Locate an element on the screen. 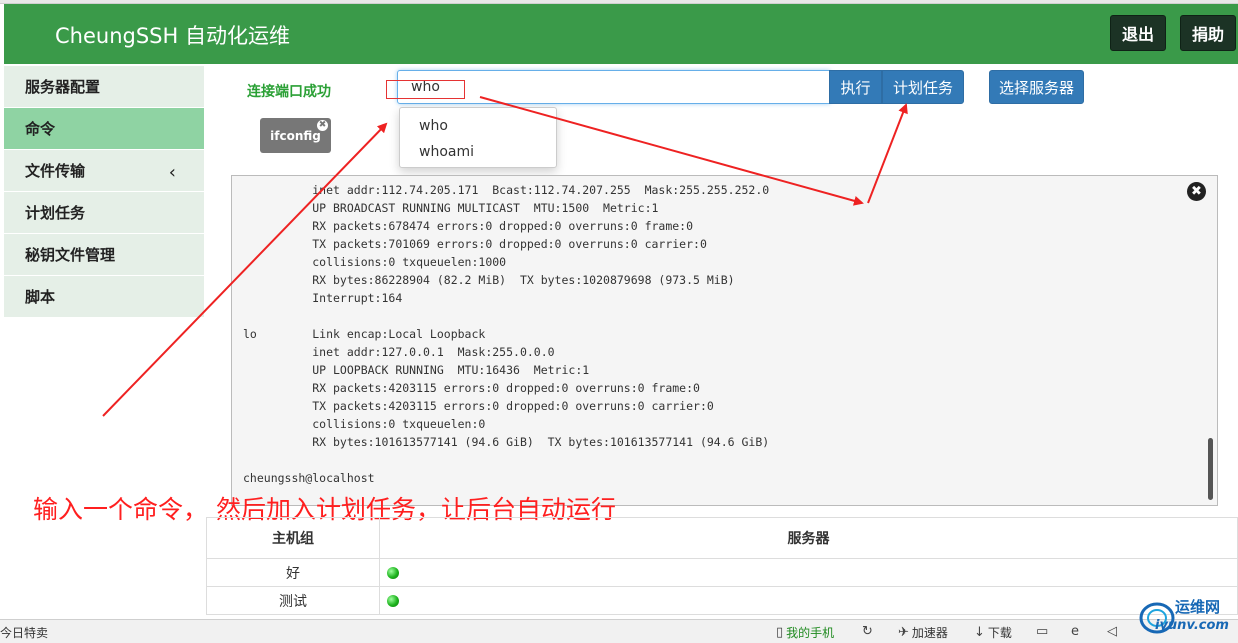 Image resolution: width=1238 pixels, height=643 pixels. refresh-icon: ↻ is located at coordinates (867, 631).